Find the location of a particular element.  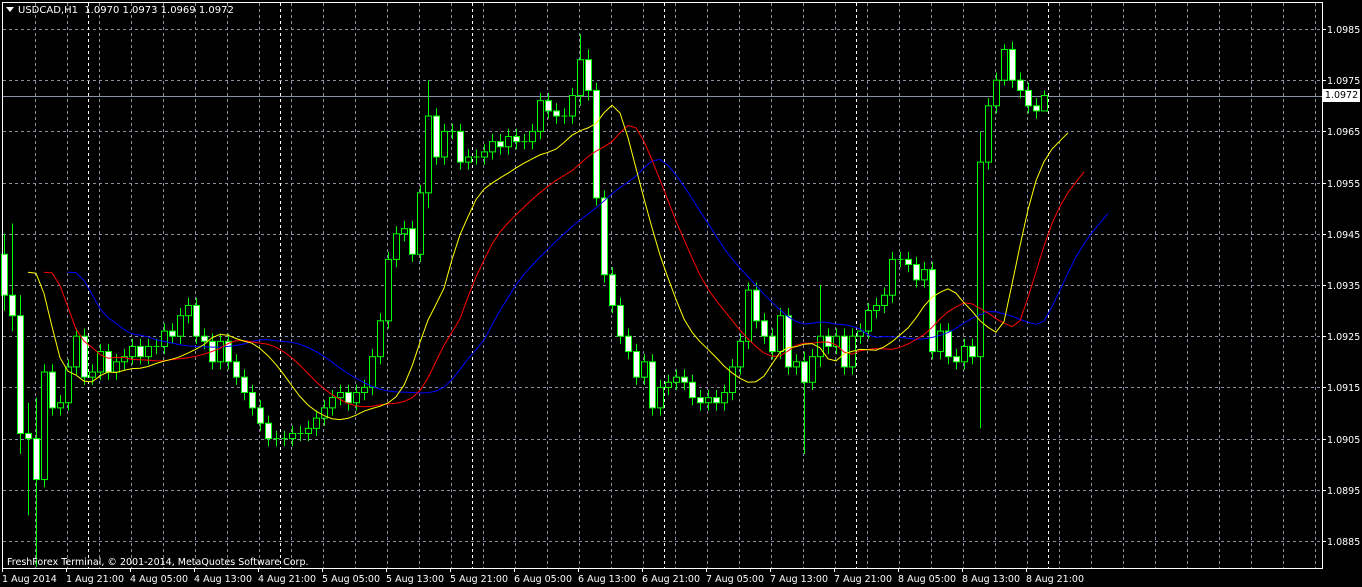

dropdown-triangle-icon is located at coordinates (10, 9).